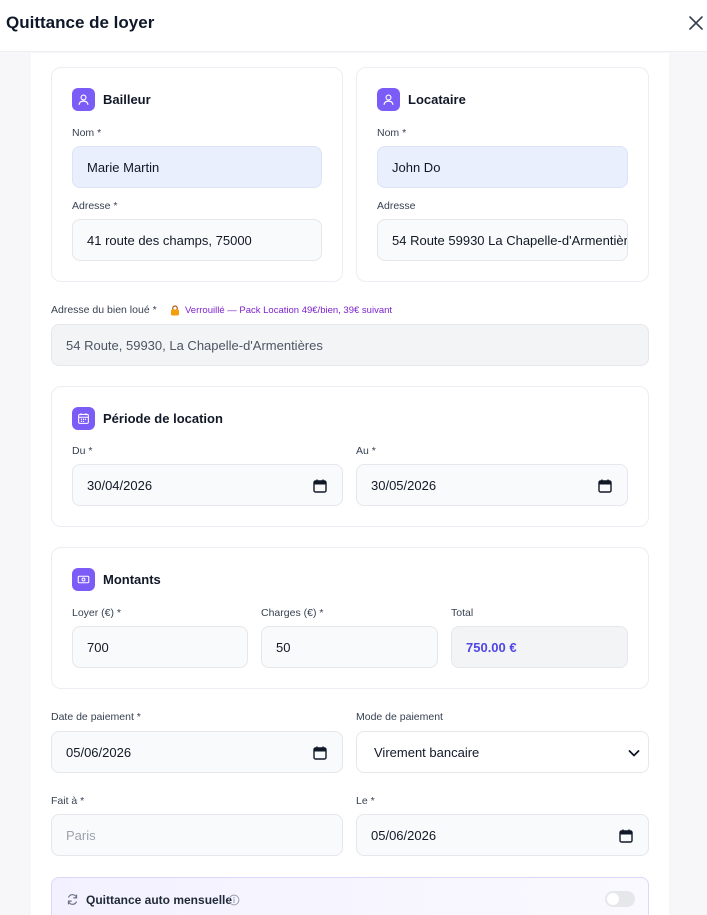 Image resolution: width=707 pixels, height=915 pixels. What do you see at coordinates (396, 206) in the screenshot?
I see `locataire-adresse-label: Adresse` at bounding box center [396, 206].